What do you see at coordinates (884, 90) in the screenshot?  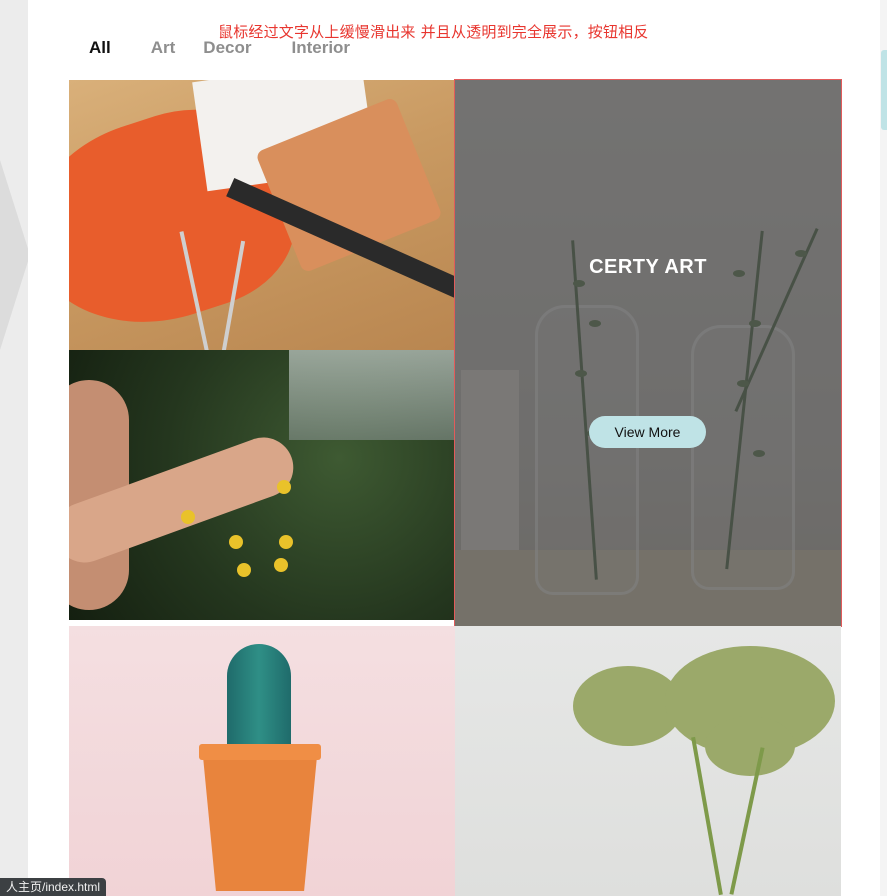 I see `scroll-accent` at bounding box center [884, 90].